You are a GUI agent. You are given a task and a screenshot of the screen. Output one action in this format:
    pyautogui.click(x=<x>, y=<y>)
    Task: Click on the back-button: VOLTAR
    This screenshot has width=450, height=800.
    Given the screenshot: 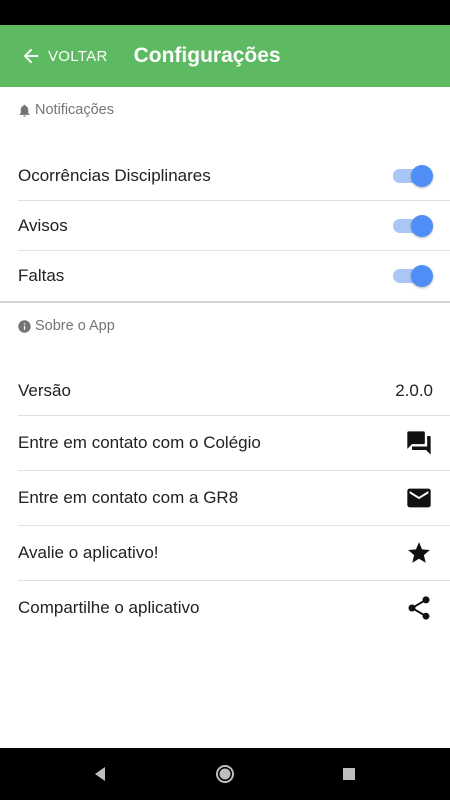 What is the action you would take?
    pyautogui.click(x=59, y=56)
    